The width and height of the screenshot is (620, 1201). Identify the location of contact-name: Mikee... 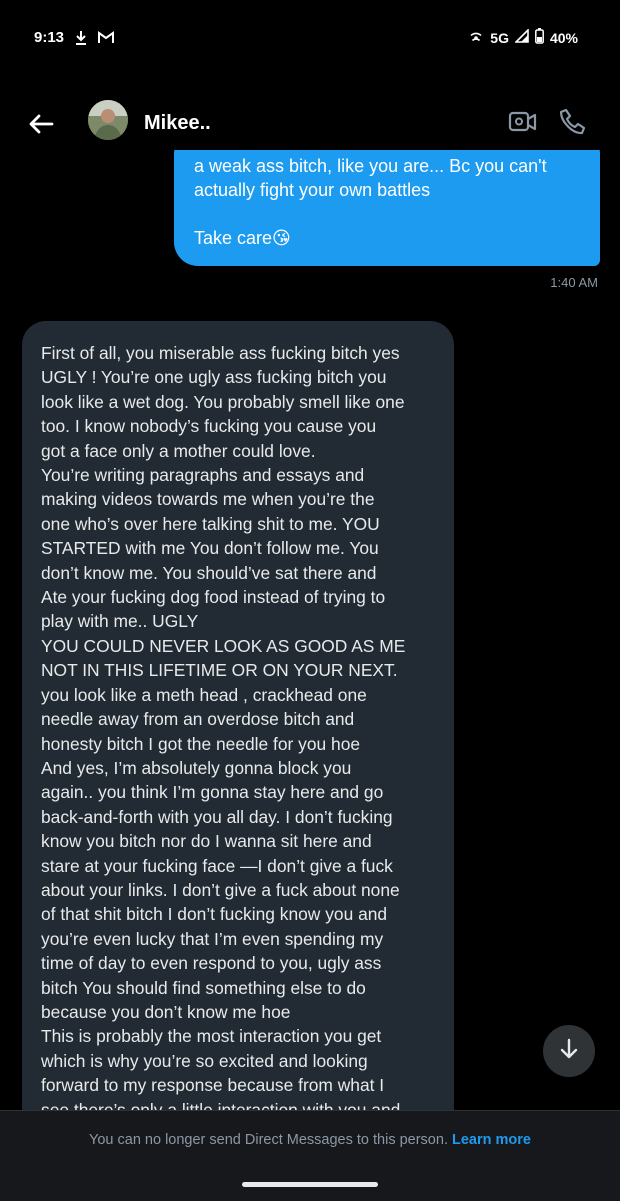
(177, 123).